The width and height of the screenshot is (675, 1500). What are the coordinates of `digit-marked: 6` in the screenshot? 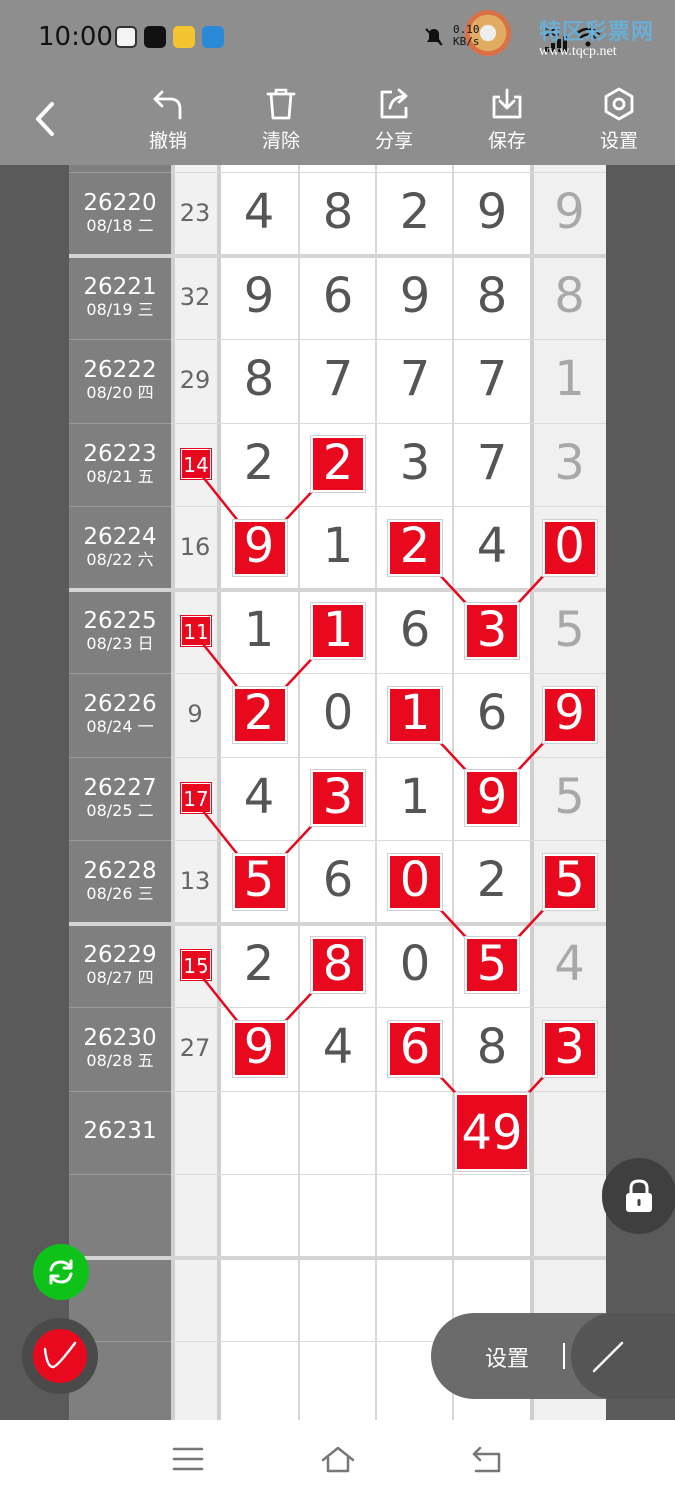 It's located at (415, 1047).